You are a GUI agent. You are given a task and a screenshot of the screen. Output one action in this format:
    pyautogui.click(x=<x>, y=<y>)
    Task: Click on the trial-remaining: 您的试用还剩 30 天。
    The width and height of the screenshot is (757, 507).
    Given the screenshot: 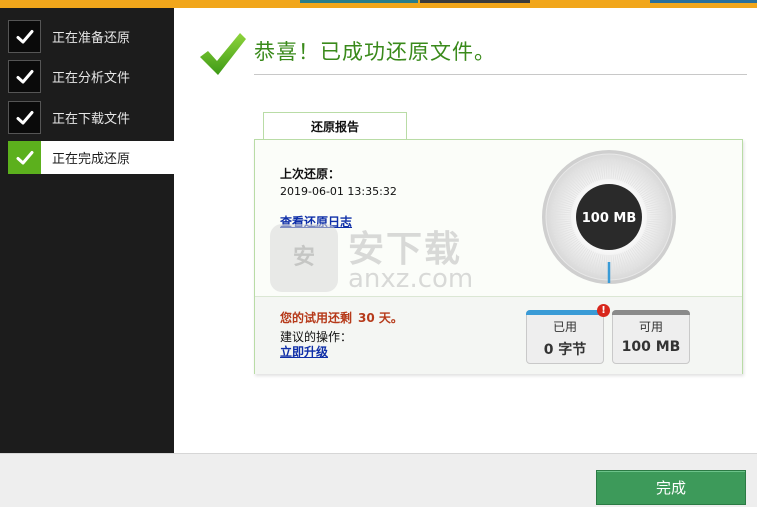 What is the action you would take?
    pyautogui.click(x=341, y=317)
    